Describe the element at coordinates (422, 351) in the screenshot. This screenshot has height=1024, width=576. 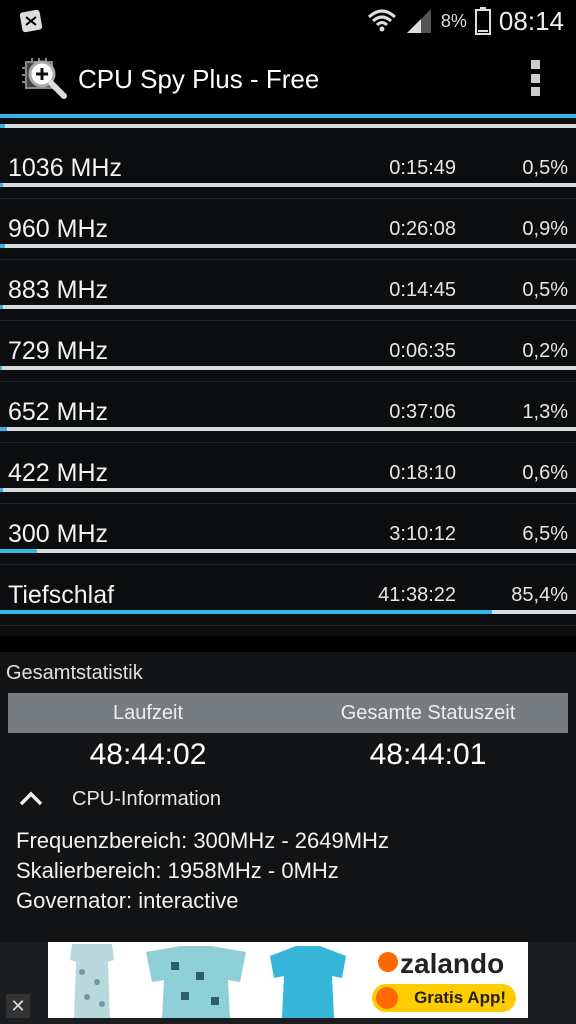
I see `time-in-state: 0:06:35` at that location.